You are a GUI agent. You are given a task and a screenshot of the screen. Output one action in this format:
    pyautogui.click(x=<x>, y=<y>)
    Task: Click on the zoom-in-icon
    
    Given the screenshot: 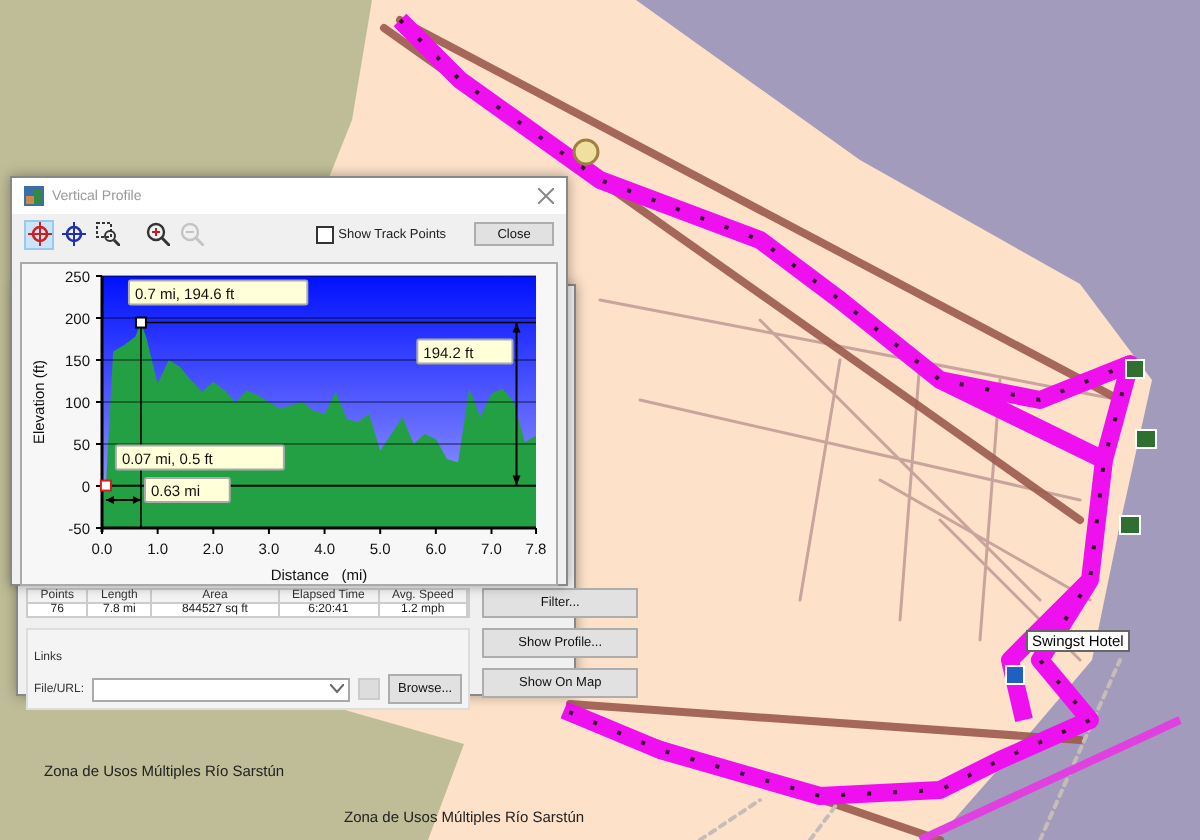 What is the action you would take?
    pyautogui.click(x=157, y=234)
    